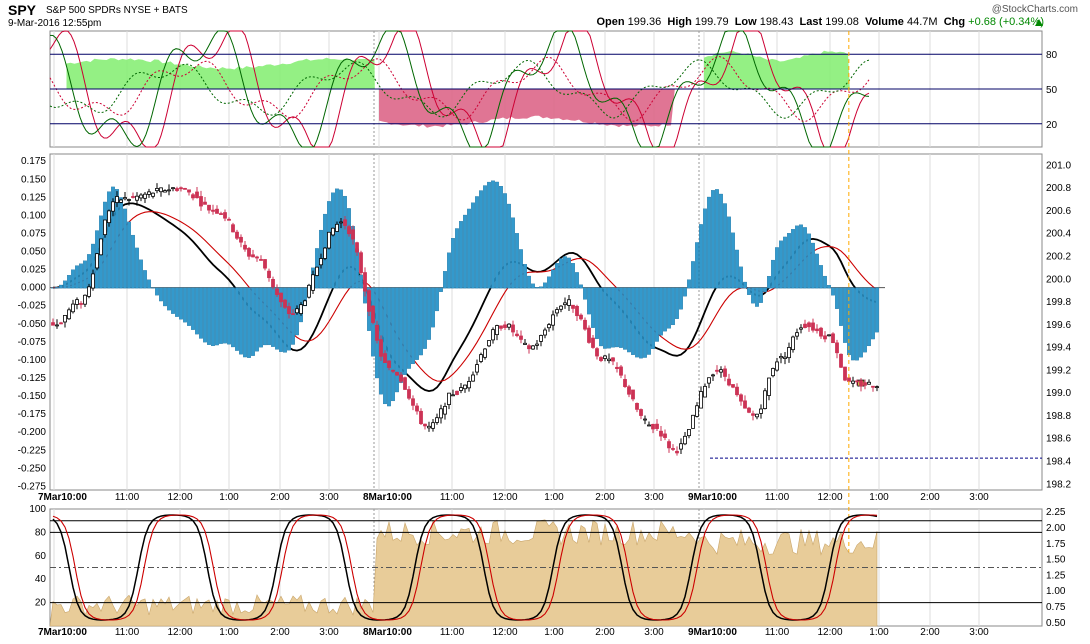  Describe the element at coordinates (504, 497) in the screenshot. I see `x-tick-label: 12:00` at that location.